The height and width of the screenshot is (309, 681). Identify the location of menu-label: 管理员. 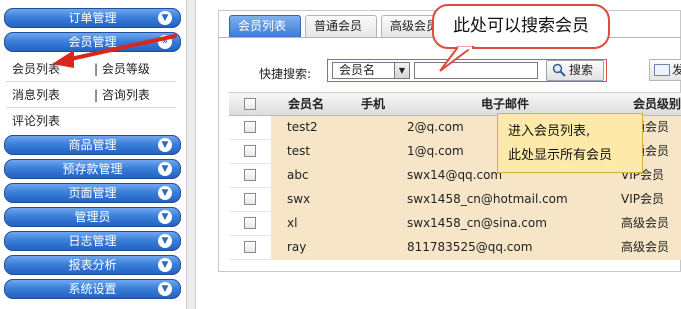
(92, 217).